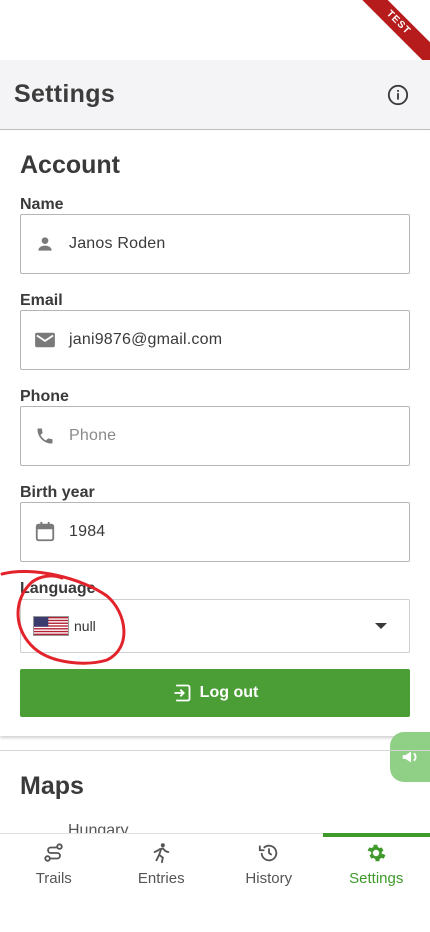 This screenshot has height=932, width=430. I want to click on nav-item-settings: Settings, so click(376, 863).